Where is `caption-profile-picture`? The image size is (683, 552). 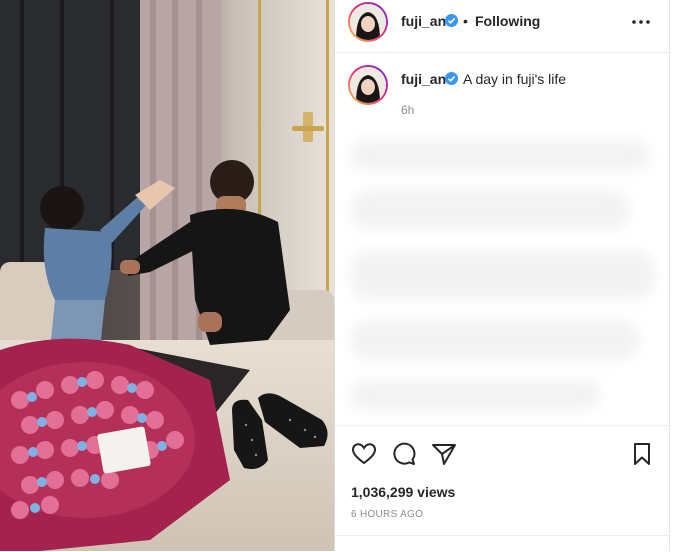 caption-profile-picture is located at coordinates (368, 85).